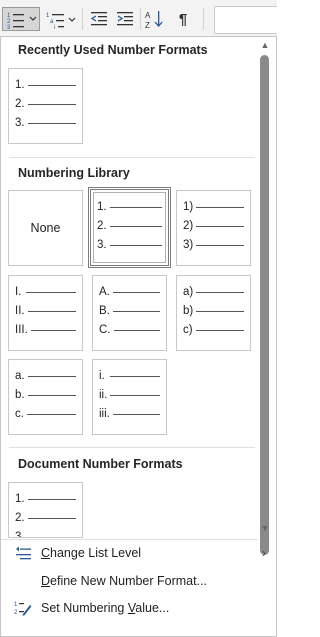 This screenshot has width=320, height=637. I want to click on decrease-indent-button, so click(99, 19).